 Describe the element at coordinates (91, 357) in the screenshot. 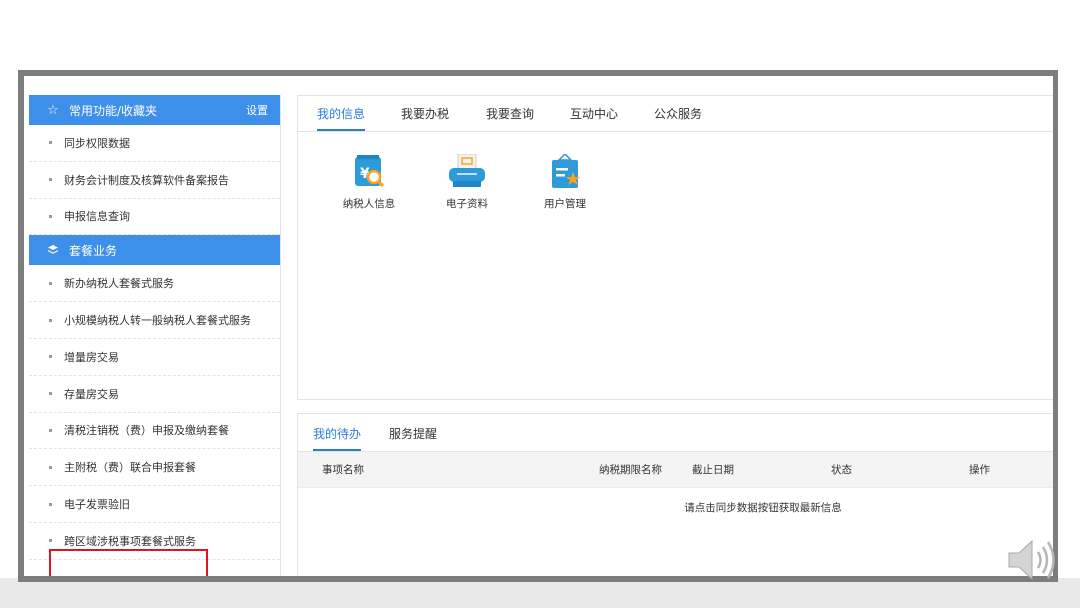

I see `sidebar-item-label: 增量房交易` at that location.